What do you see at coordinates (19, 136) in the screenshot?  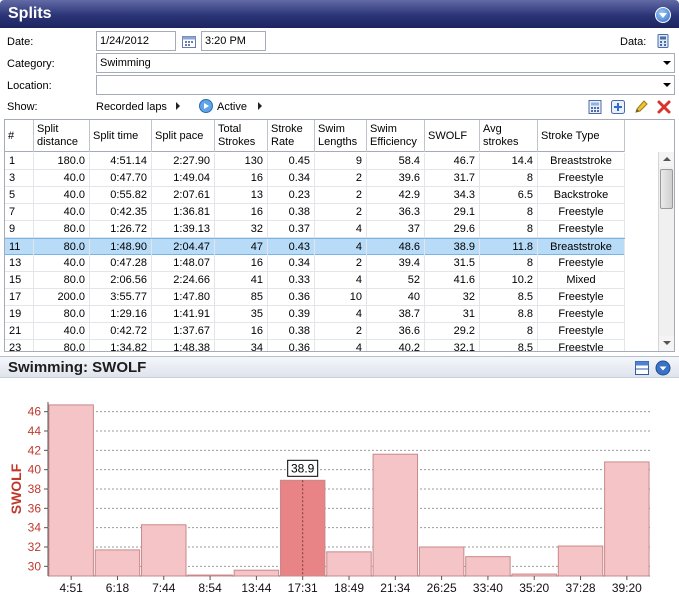 I see `column-header: #` at bounding box center [19, 136].